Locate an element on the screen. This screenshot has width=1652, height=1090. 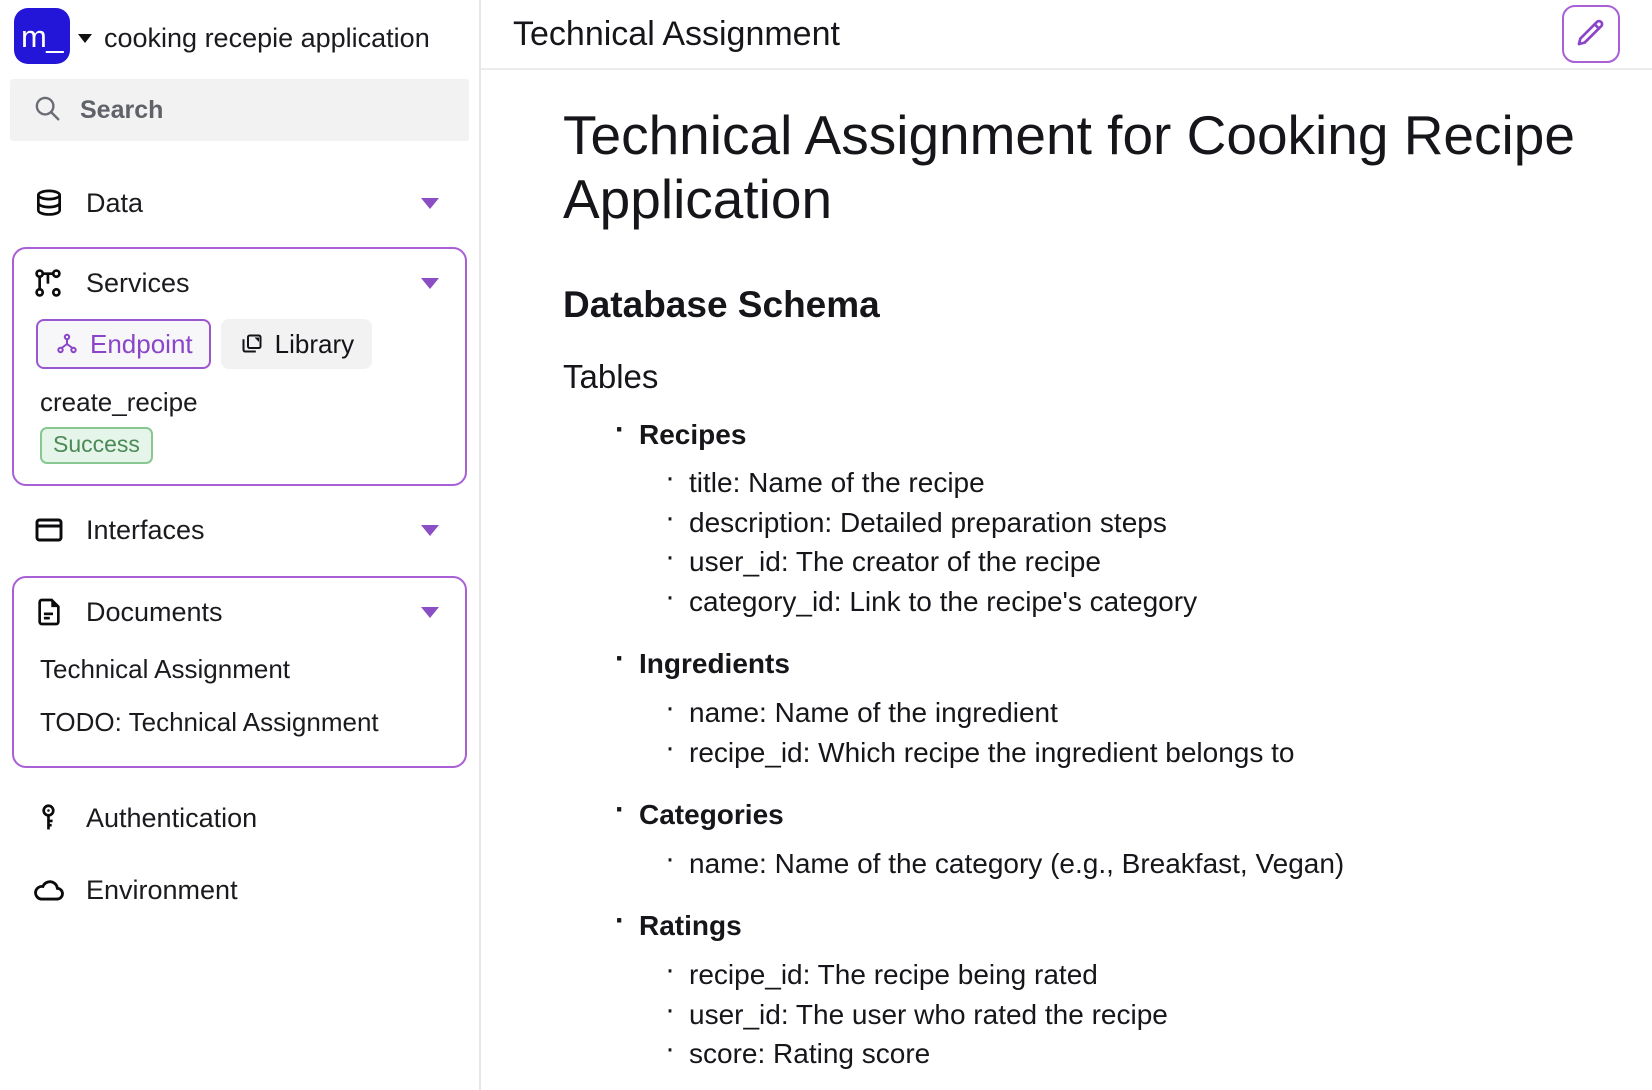
sidebar-item-label: Documents is located at coordinates (154, 611).